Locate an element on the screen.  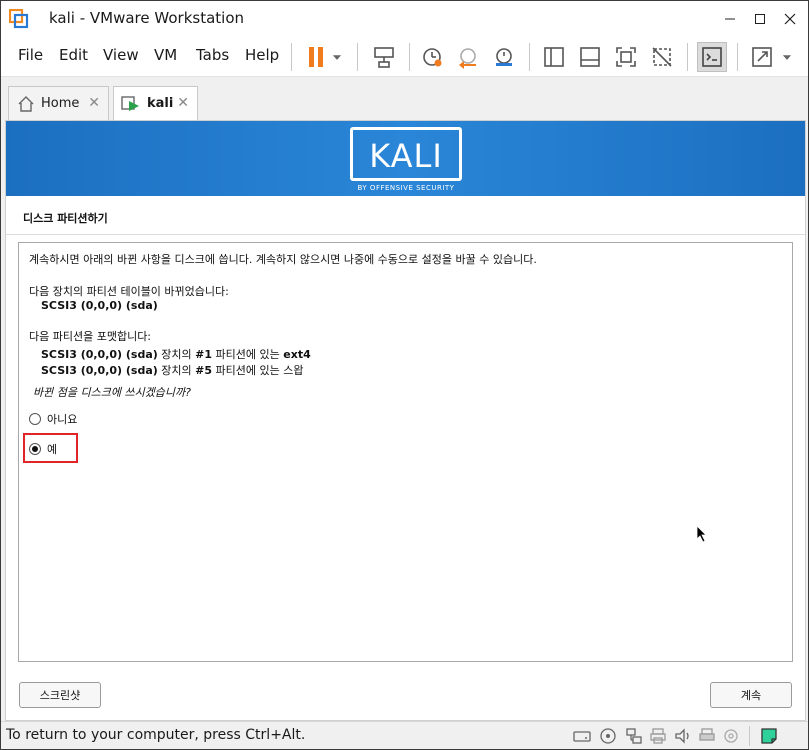
thumbnail-icon is located at coordinates (590, 57).